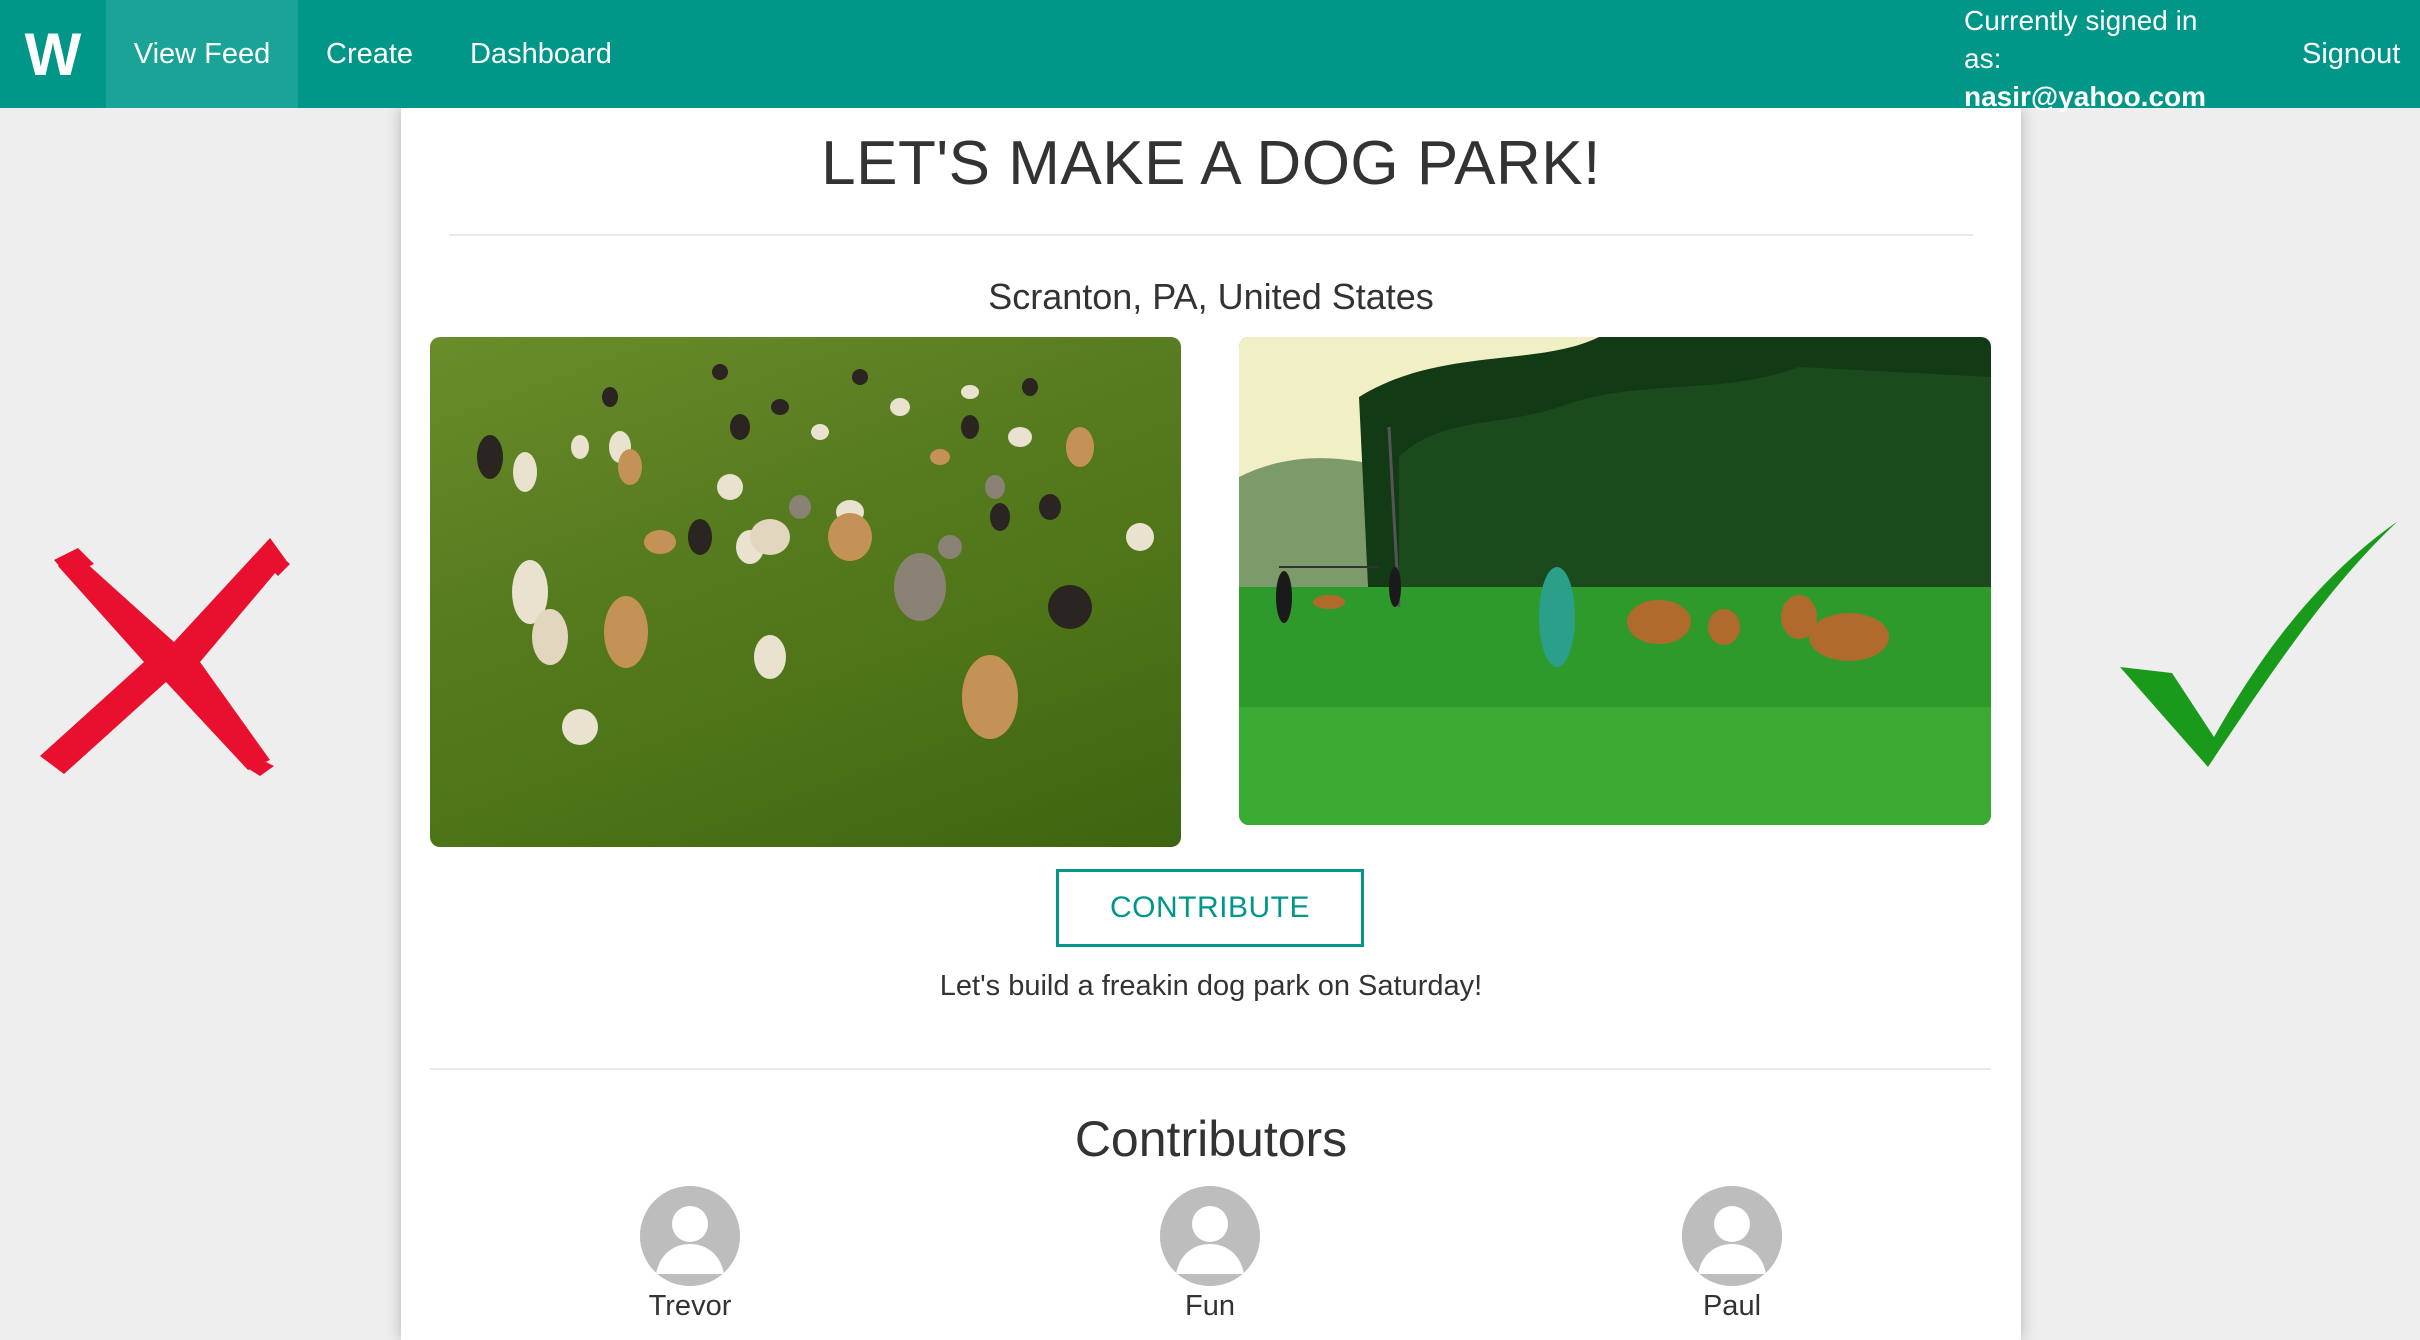 This screenshot has width=2420, height=1340. I want to click on signed-in-email: nasir@yahoo.com, so click(2085, 96).